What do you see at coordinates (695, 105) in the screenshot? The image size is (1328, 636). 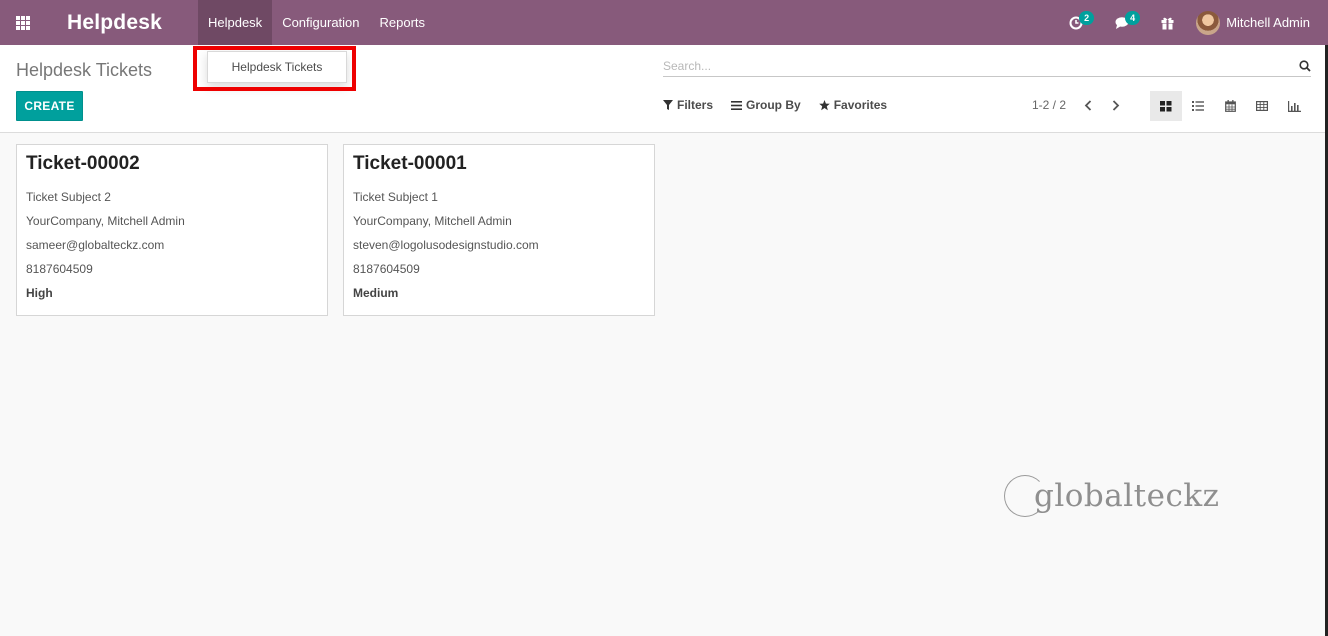 I see `filters-label: Filters` at bounding box center [695, 105].